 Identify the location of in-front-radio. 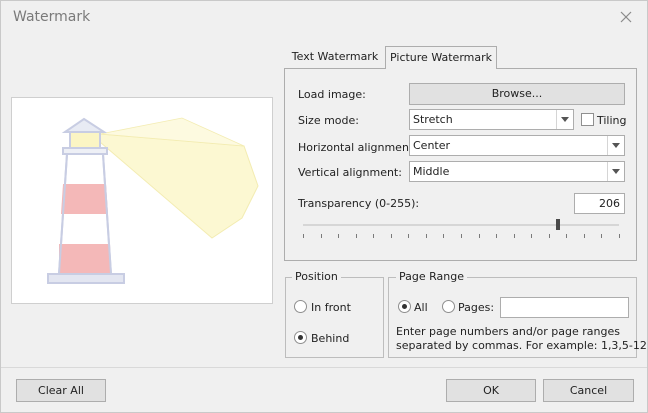
(300, 306).